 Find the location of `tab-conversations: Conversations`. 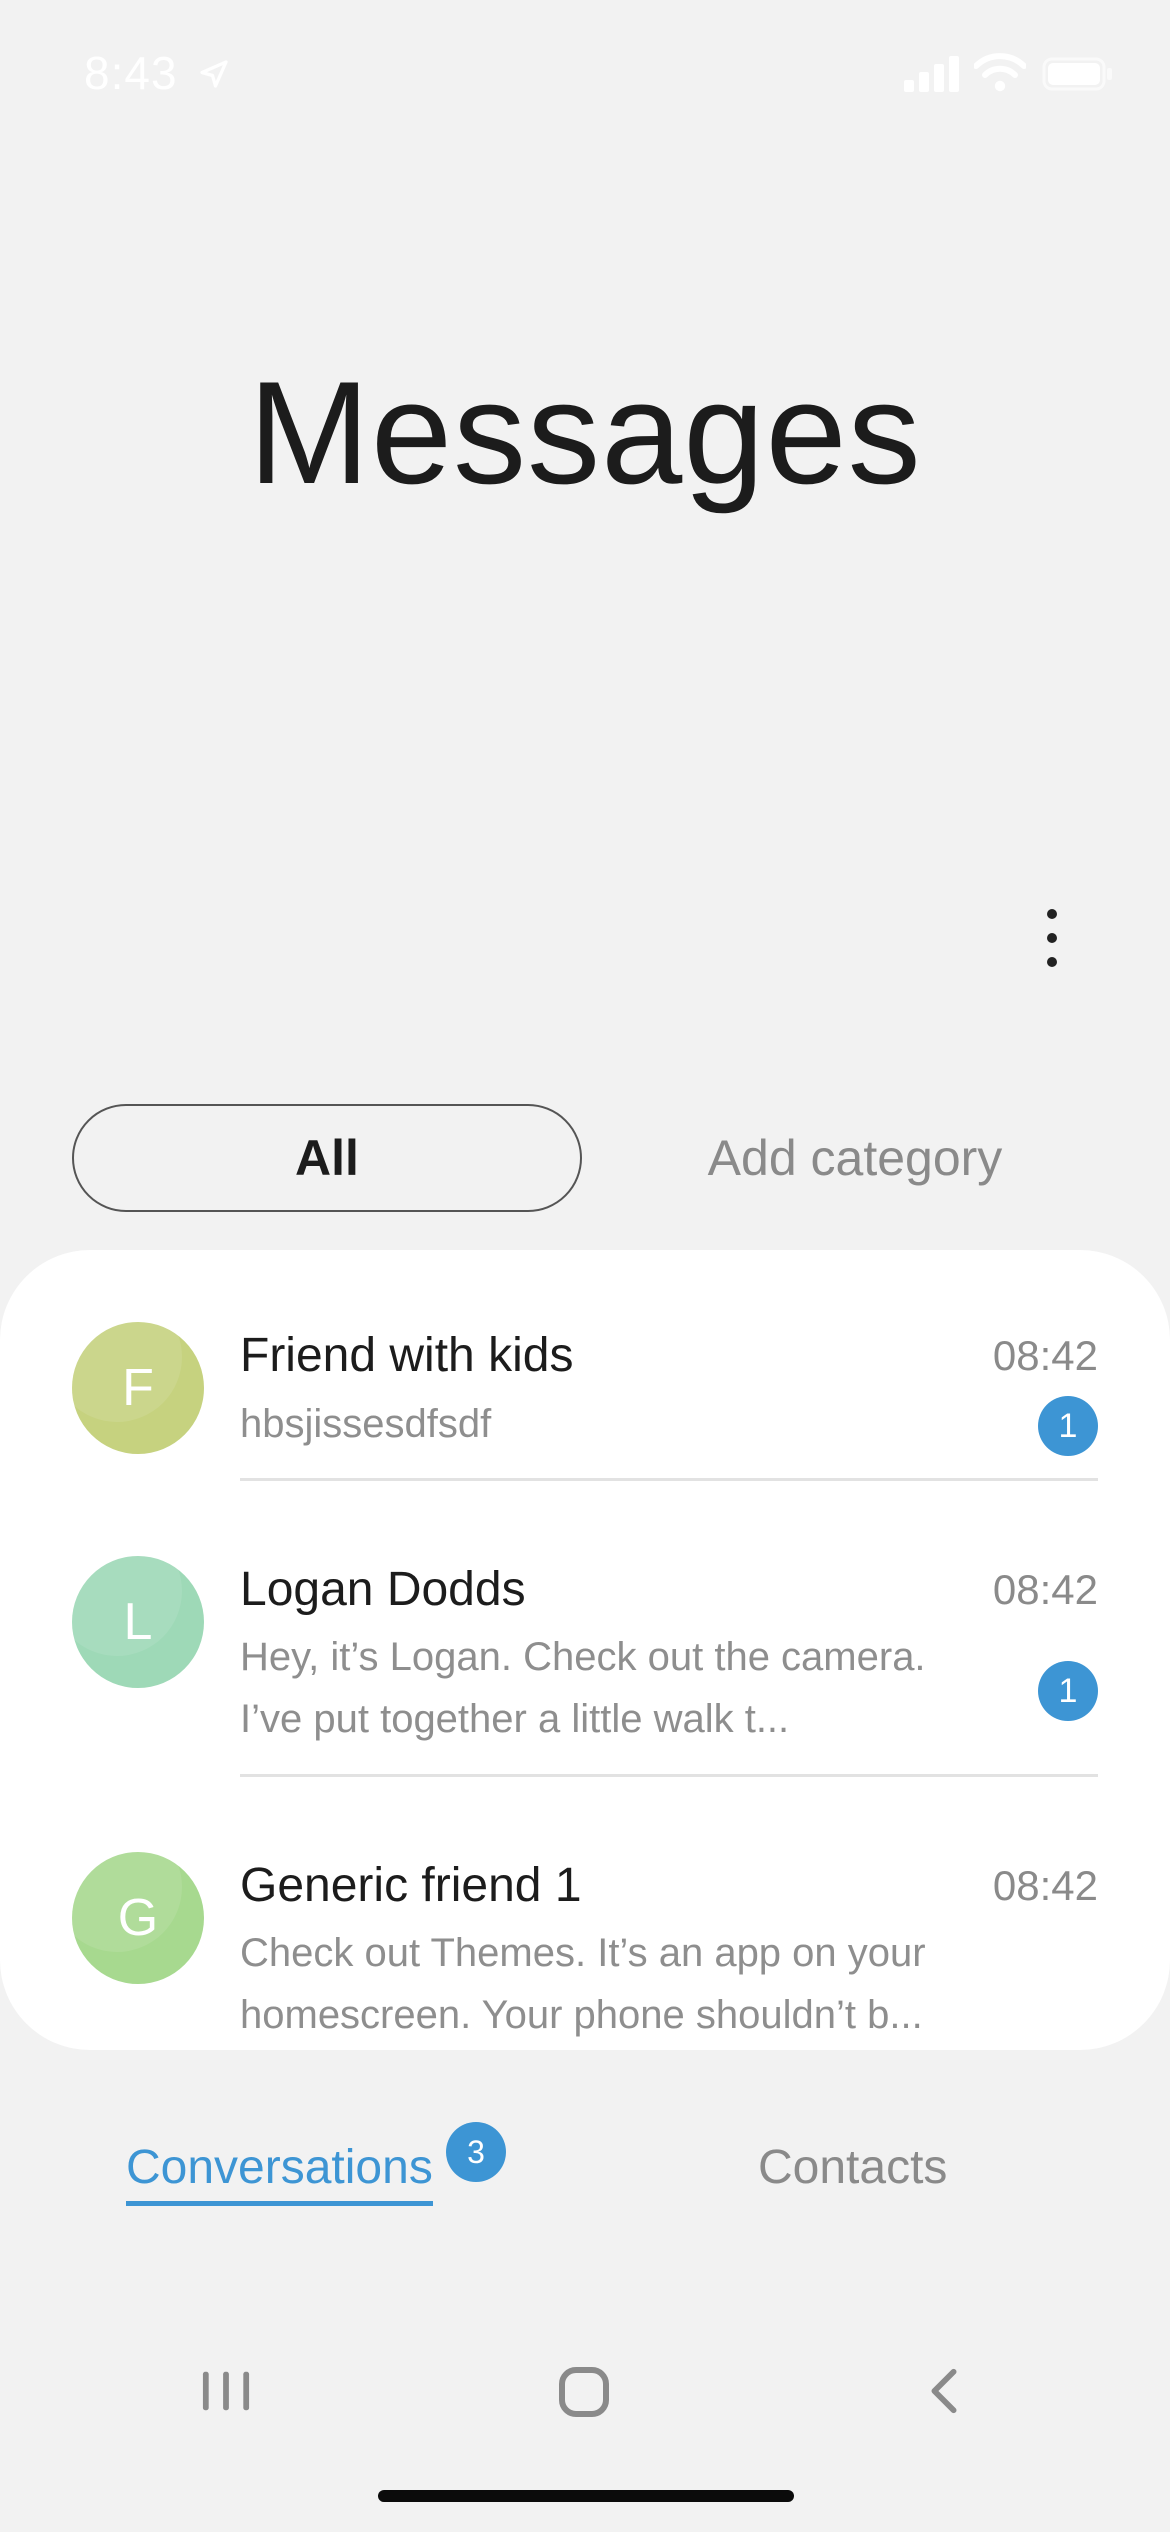

tab-conversations: Conversations is located at coordinates (279, 2173).